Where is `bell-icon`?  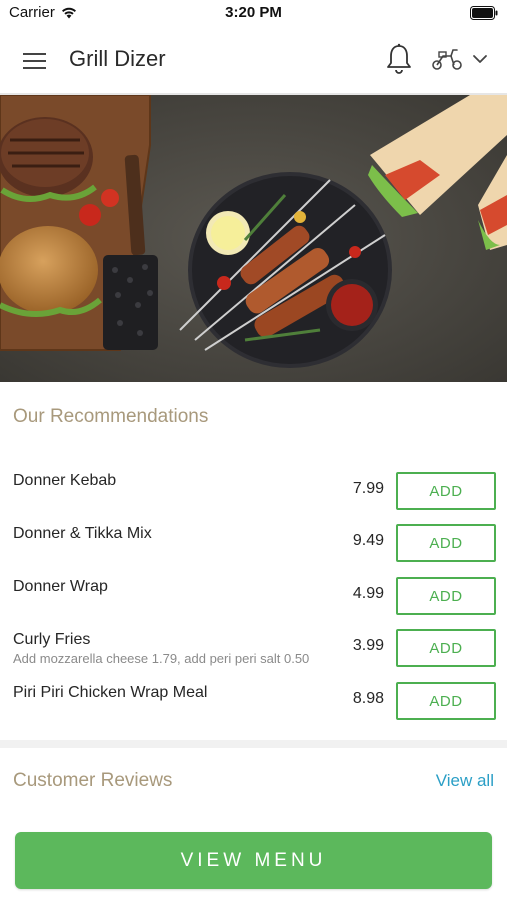 bell-icon is located at coordinates (399, 58).